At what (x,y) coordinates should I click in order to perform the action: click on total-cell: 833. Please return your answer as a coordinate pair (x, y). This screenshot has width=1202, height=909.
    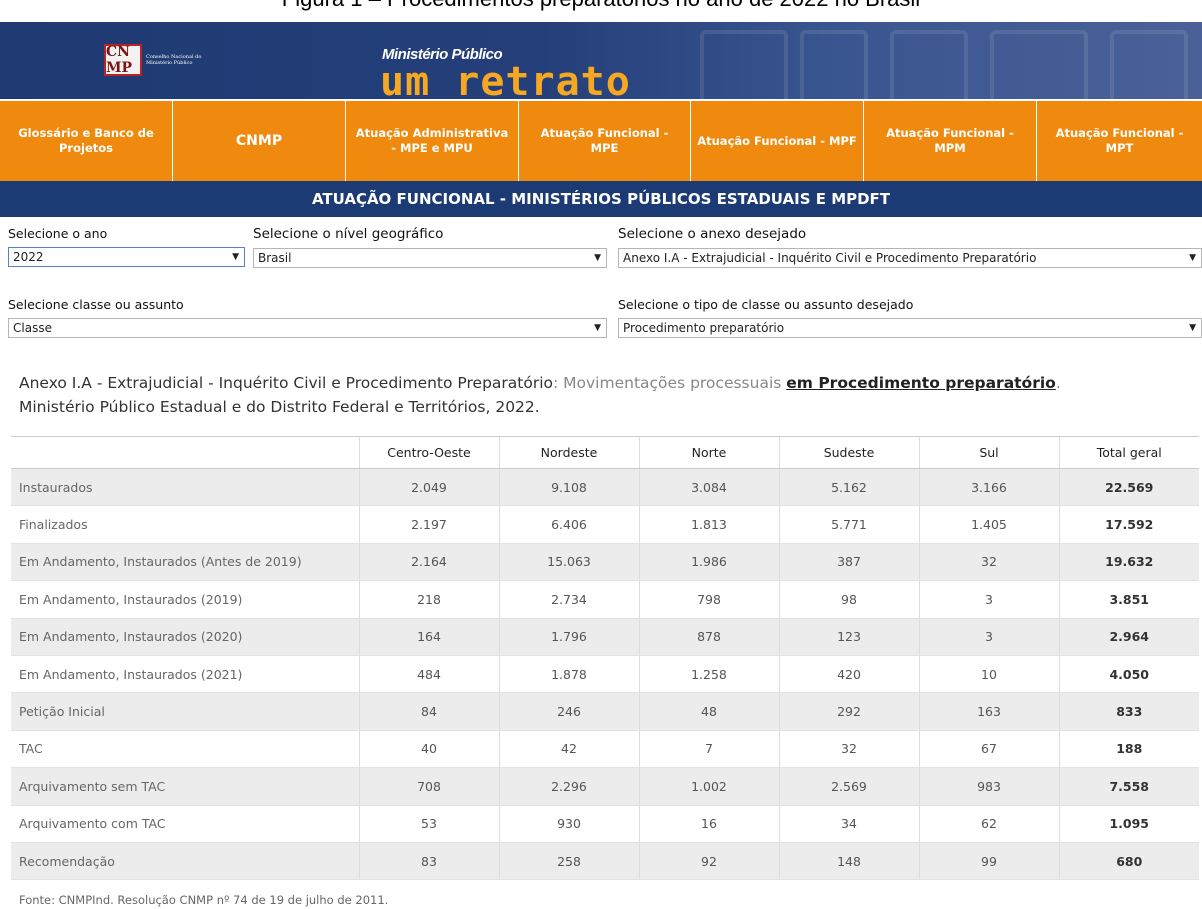
    Looking at the image, I should click on (1128, 711).